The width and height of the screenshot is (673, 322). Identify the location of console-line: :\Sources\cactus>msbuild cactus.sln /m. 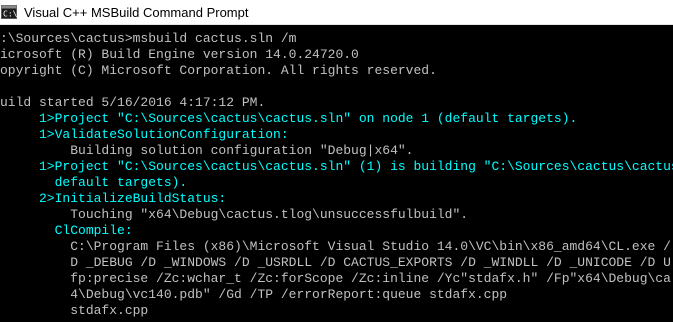
(148, 38).